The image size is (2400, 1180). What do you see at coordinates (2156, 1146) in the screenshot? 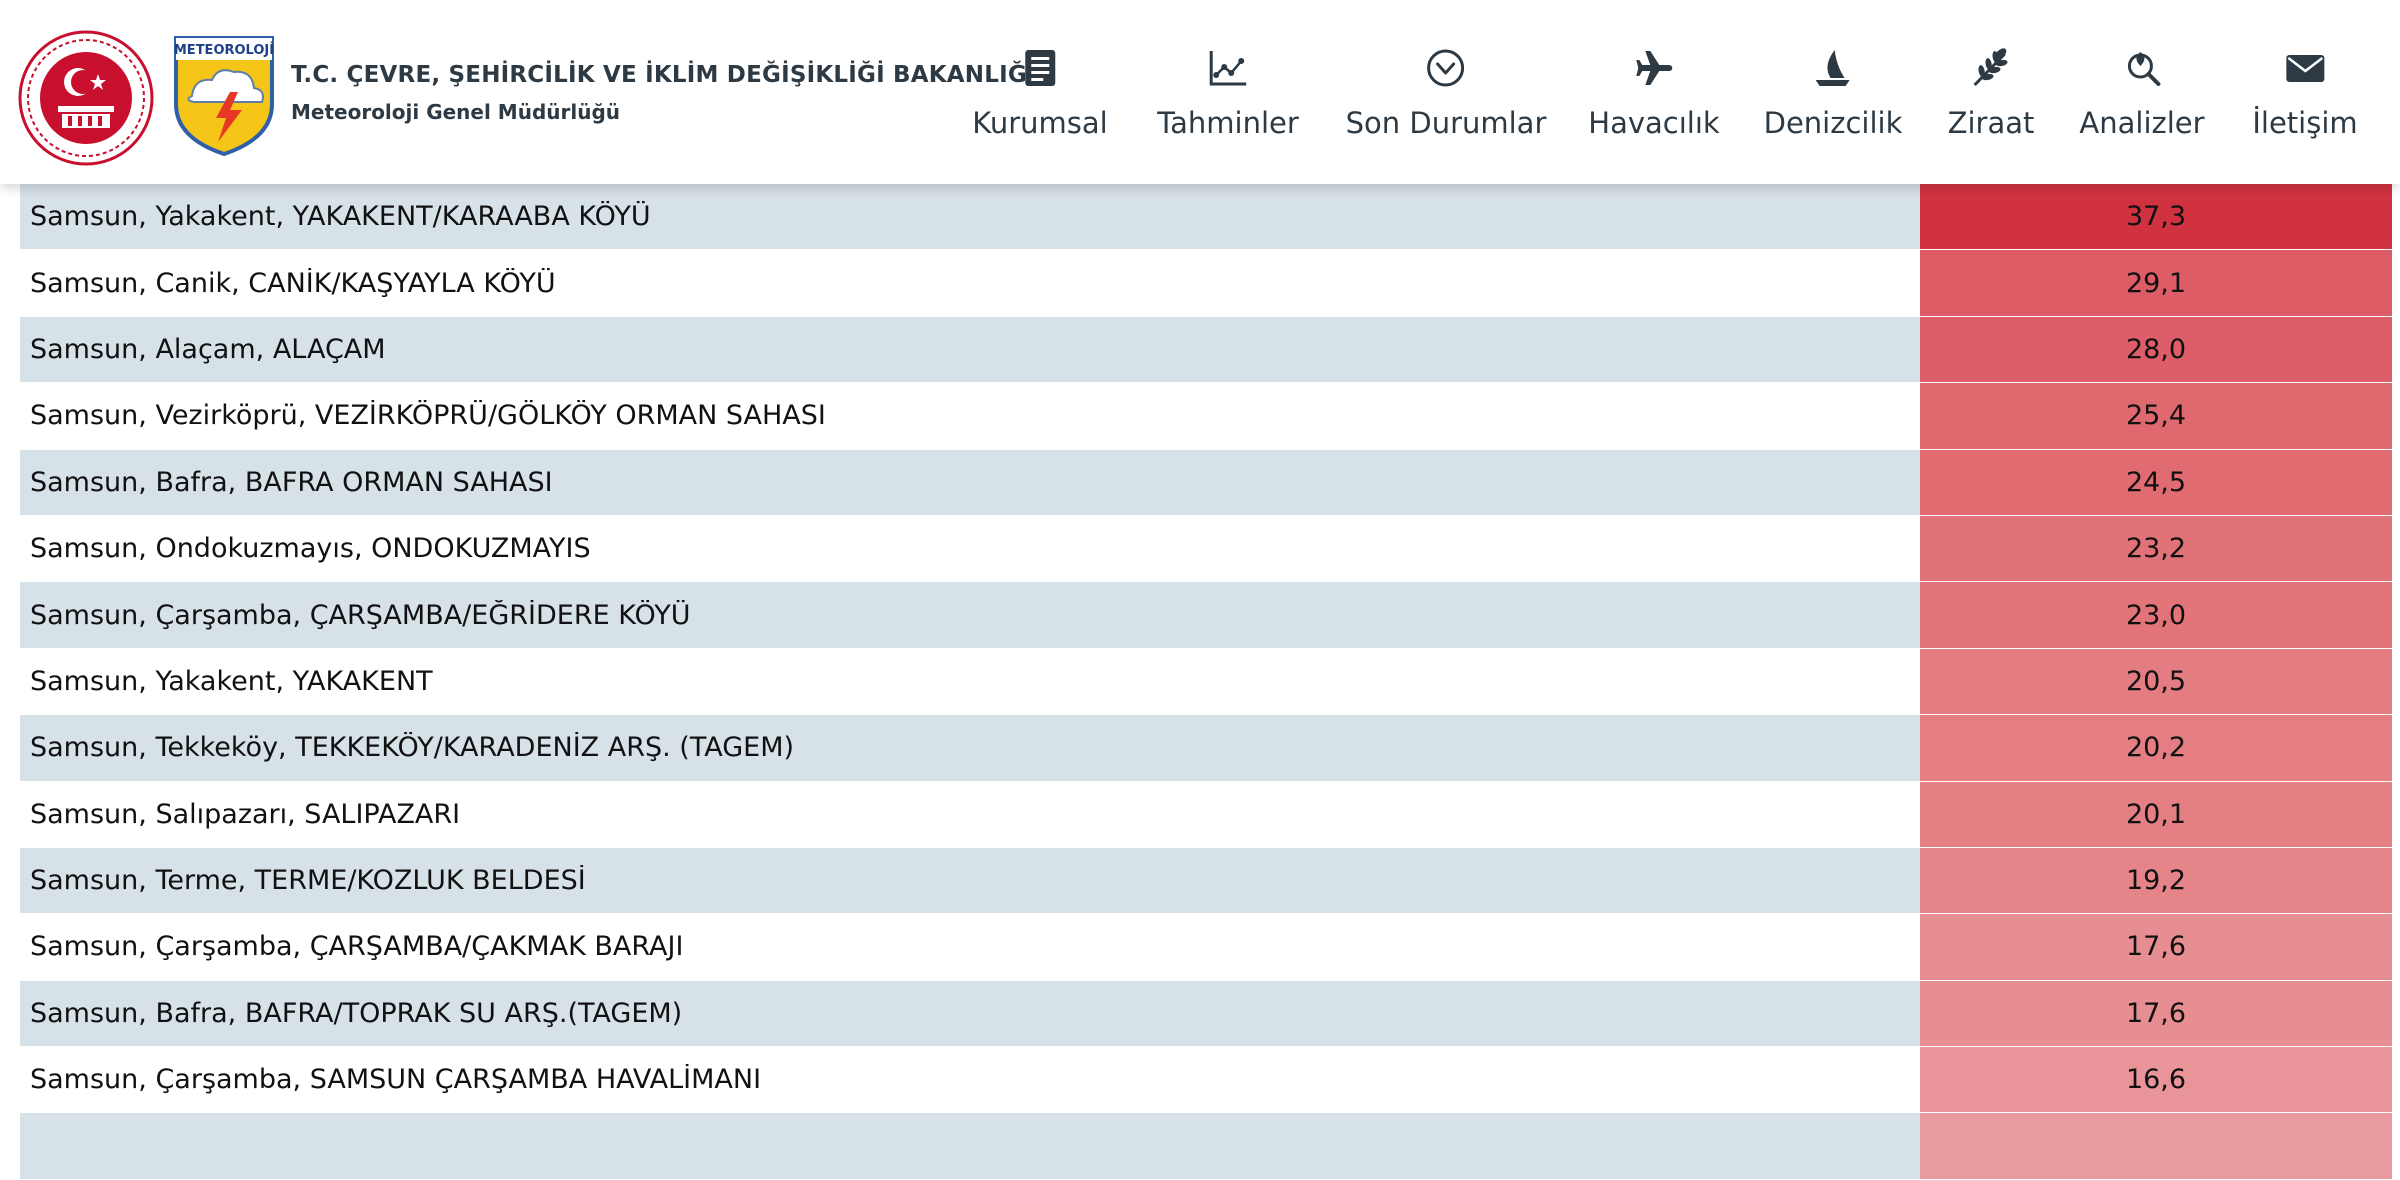
I see `value-cell` at bounding box center [2156, 1146].